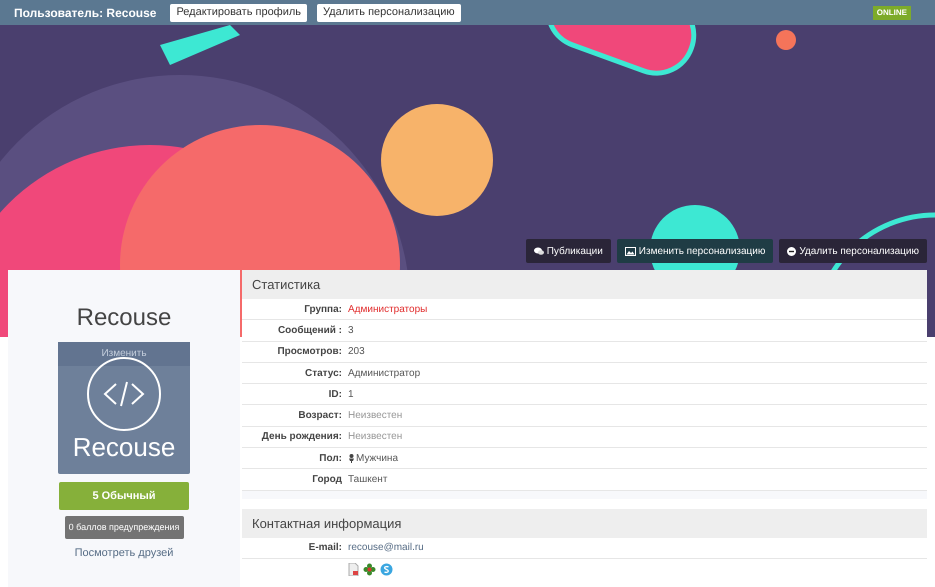 This screenshot has height=587, width=935. What do you see at coordinates (323, 373) in the screenshot?
I see `field-label: Статус:` at bounding box center [323, 373].